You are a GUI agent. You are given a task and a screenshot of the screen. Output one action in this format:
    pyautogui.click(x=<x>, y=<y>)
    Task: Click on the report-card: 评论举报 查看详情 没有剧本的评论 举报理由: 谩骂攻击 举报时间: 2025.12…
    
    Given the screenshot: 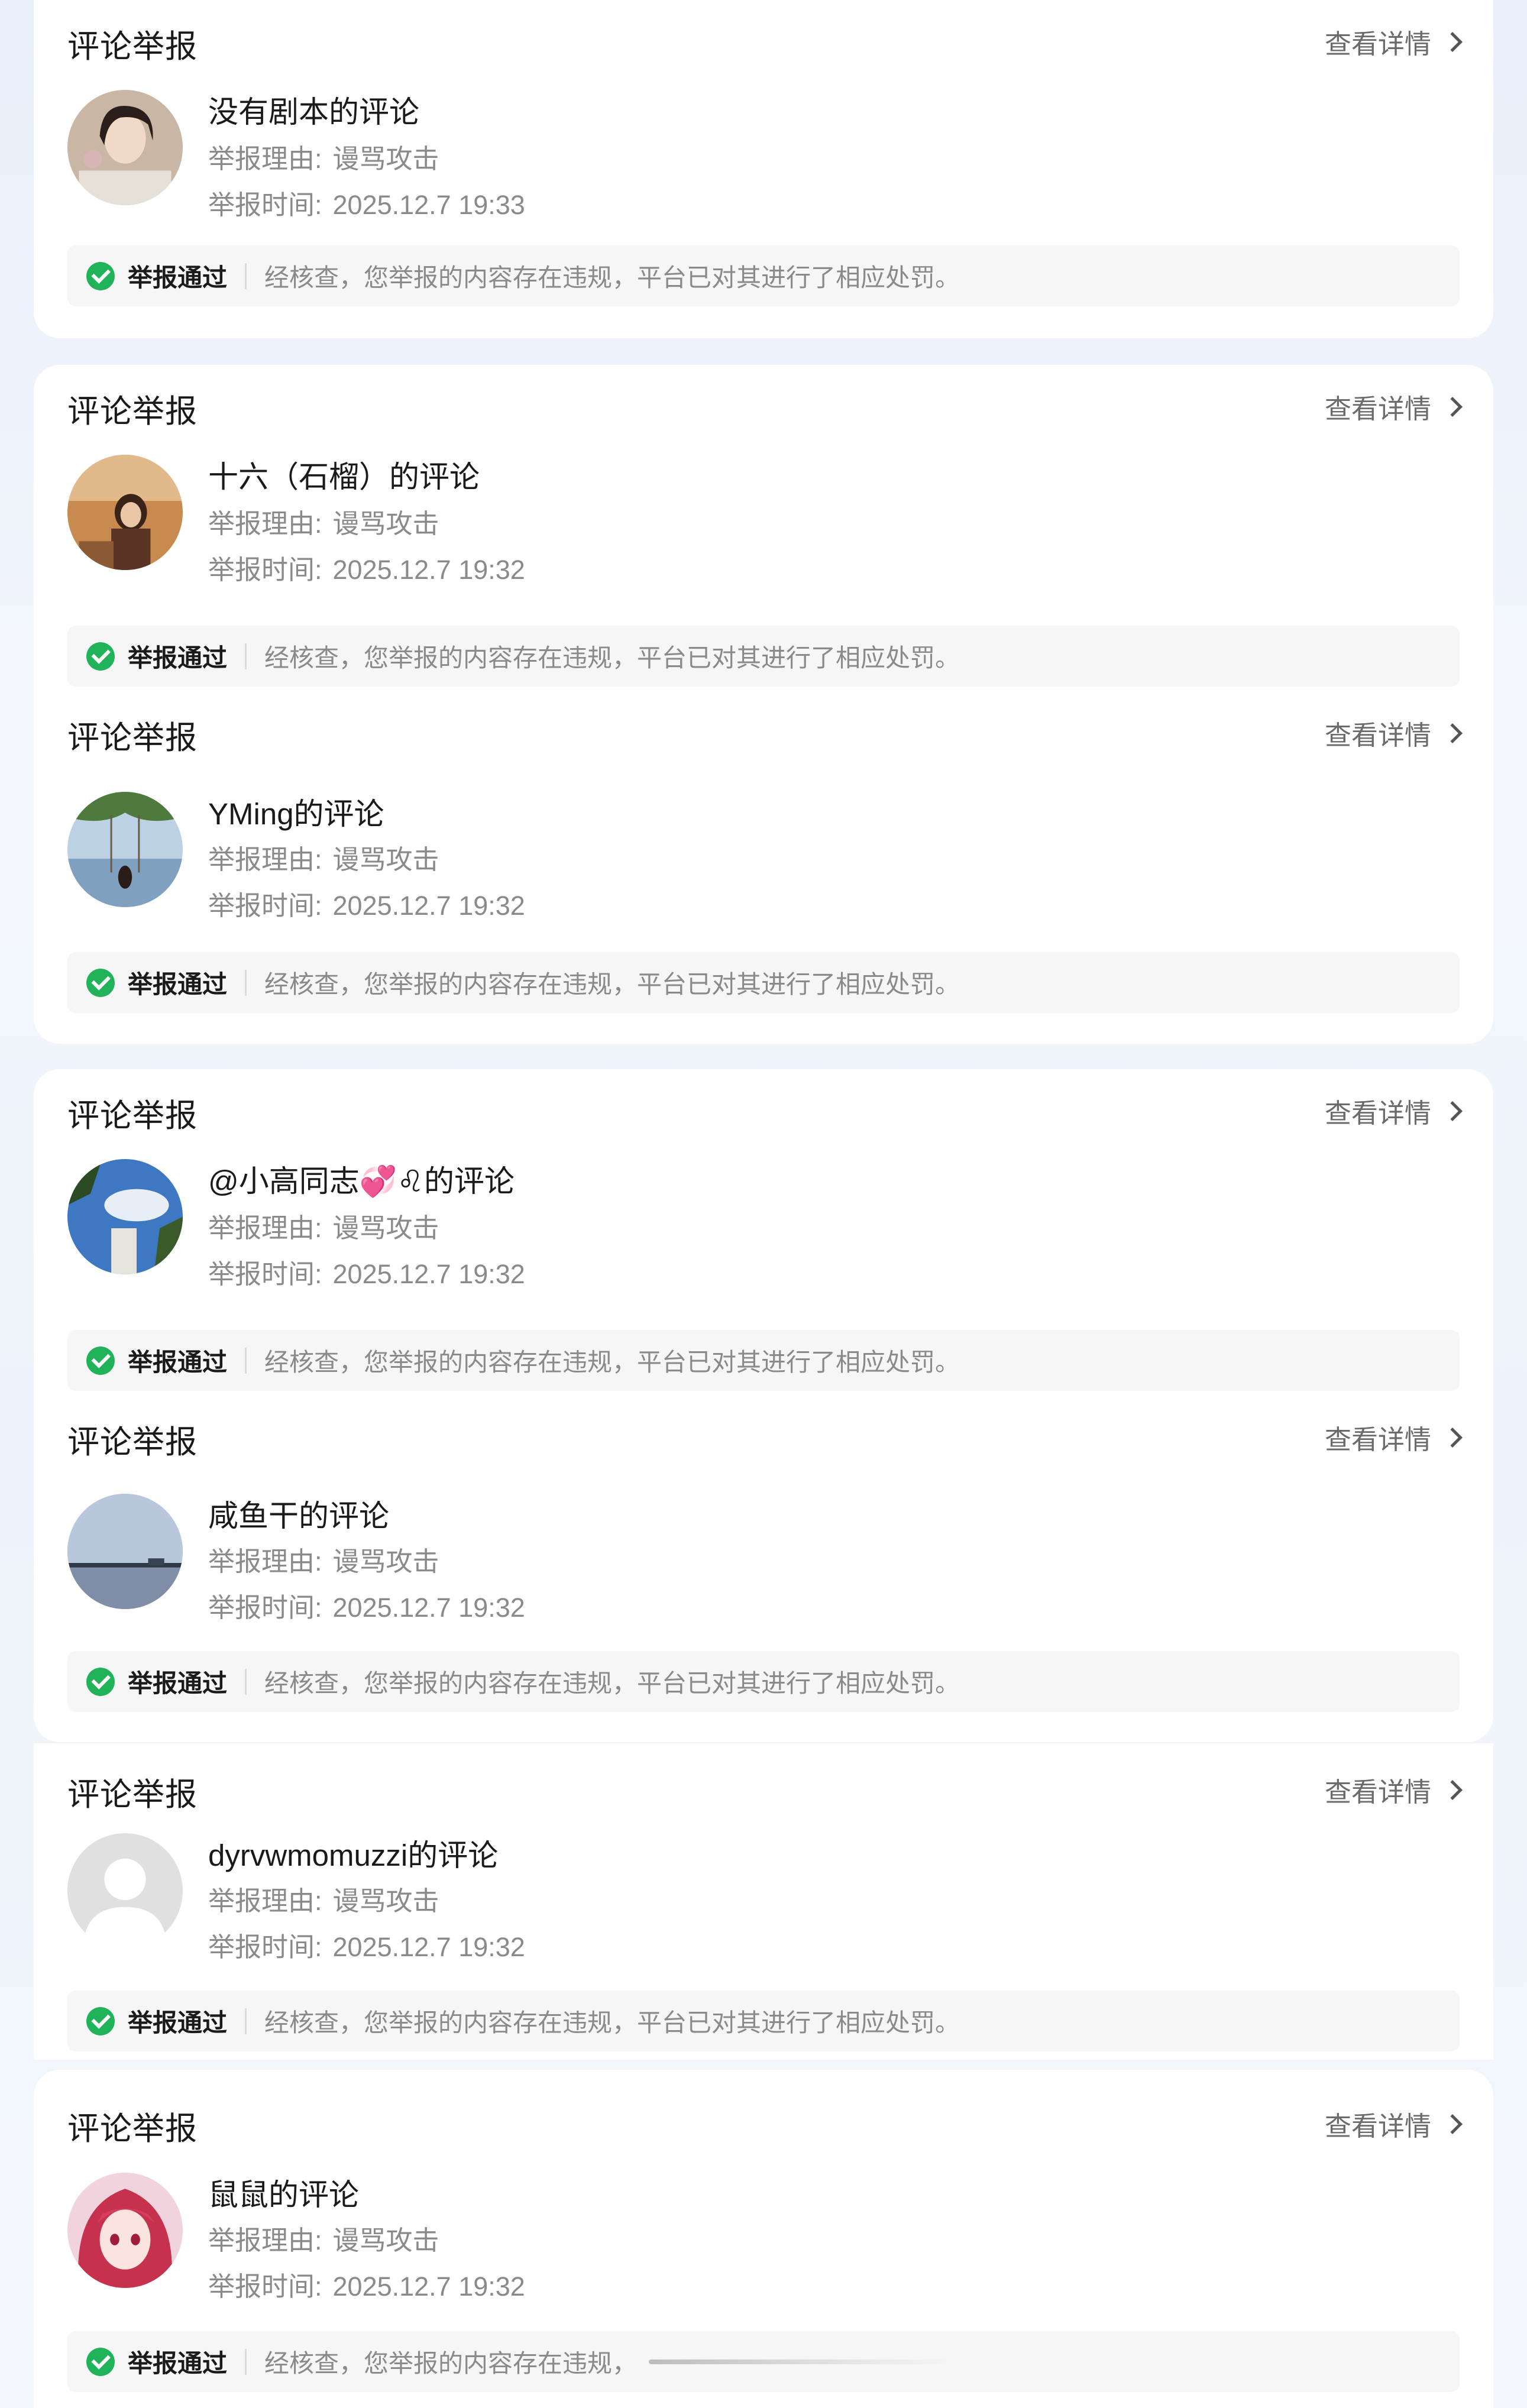 What is the action you would take?
    pyautogui.click(x=763, y=169)
    